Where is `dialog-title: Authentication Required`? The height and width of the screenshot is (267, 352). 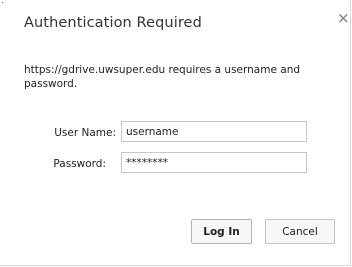 dialog-title: Authentication Required is located at coordinates (113, 23).